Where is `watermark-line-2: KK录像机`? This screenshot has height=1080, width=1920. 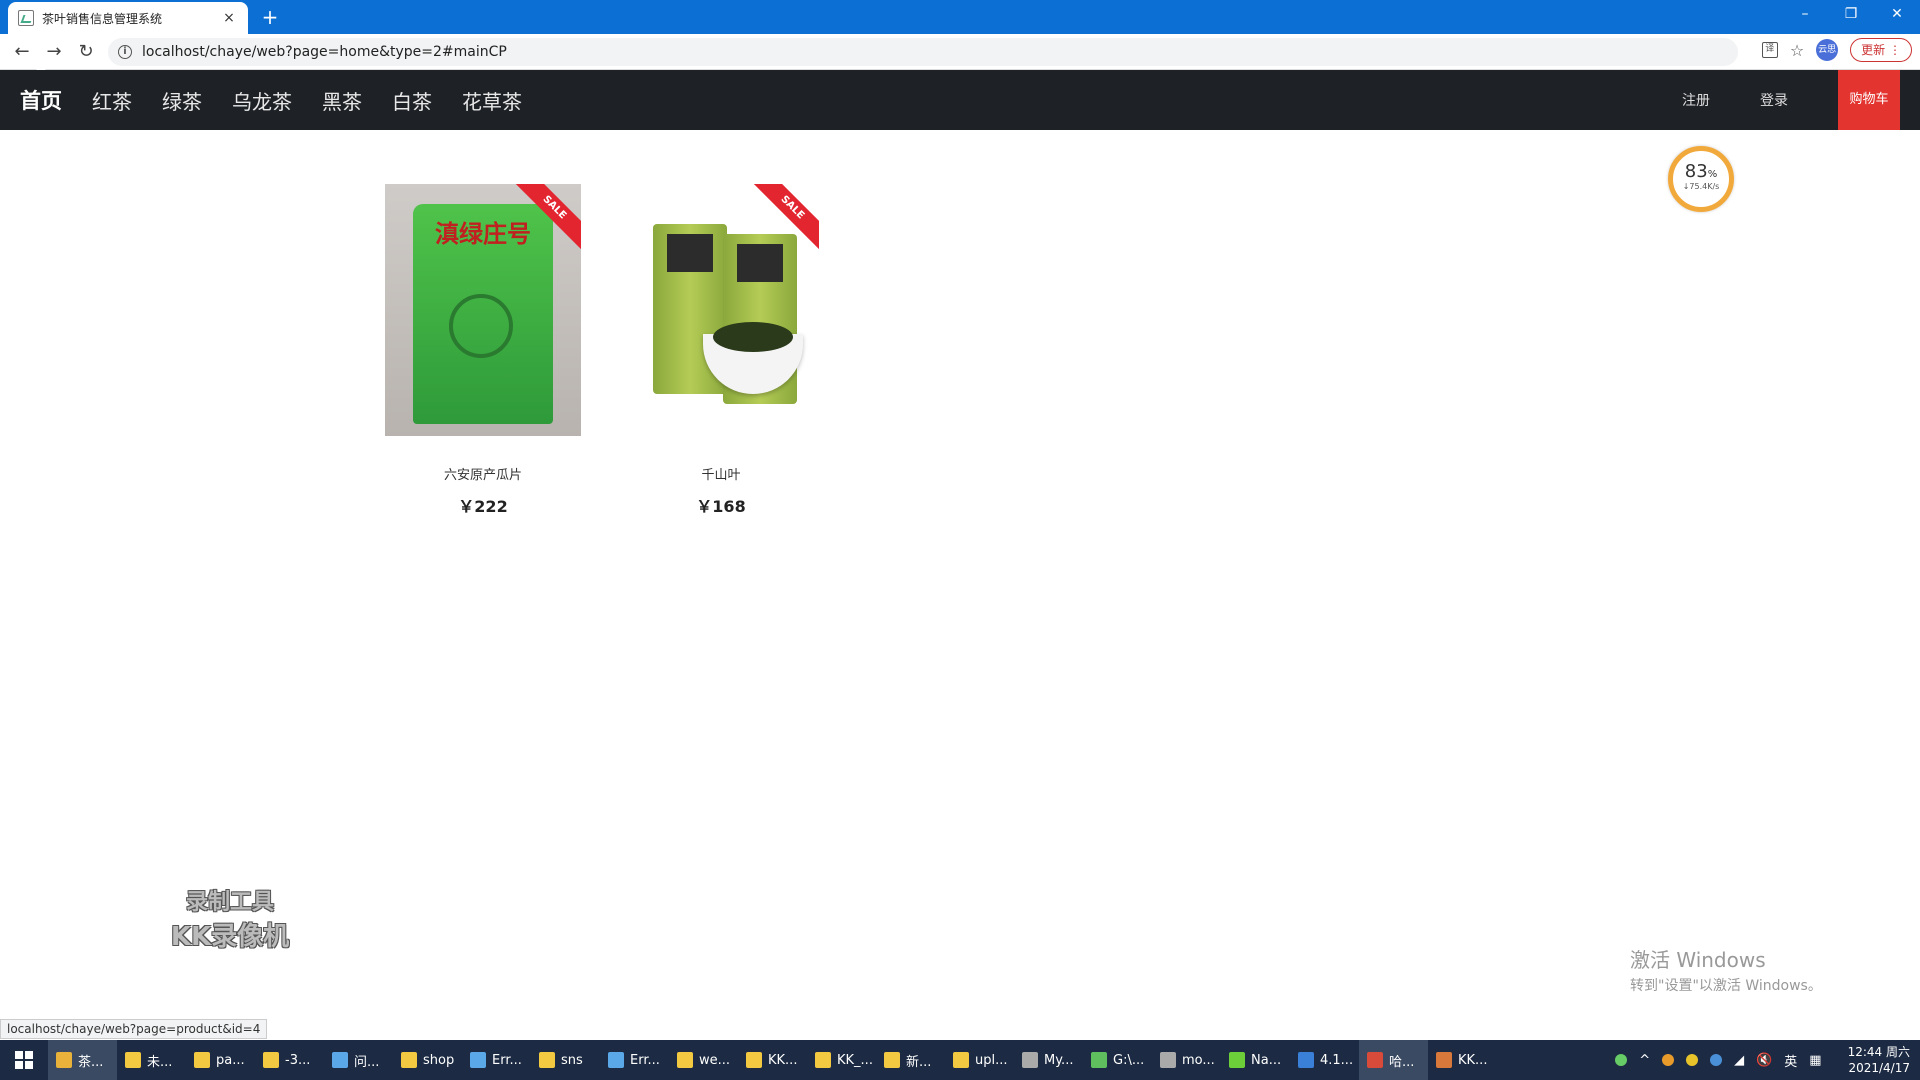
watermark-line-2: KK录像机 is located at coordinates (230, 937).